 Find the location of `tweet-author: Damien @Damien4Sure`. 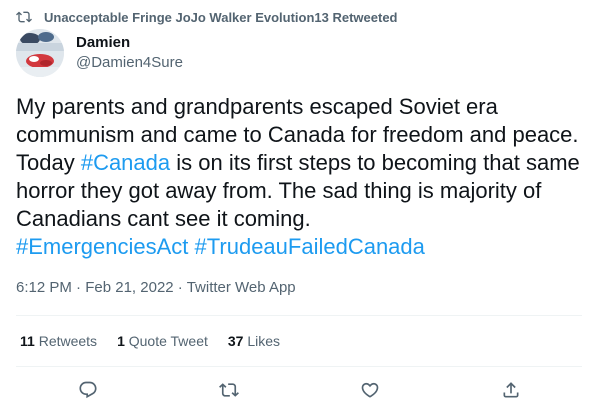

tweet-author: Damien @Damien4Sure is located at coordinates (99, 53).